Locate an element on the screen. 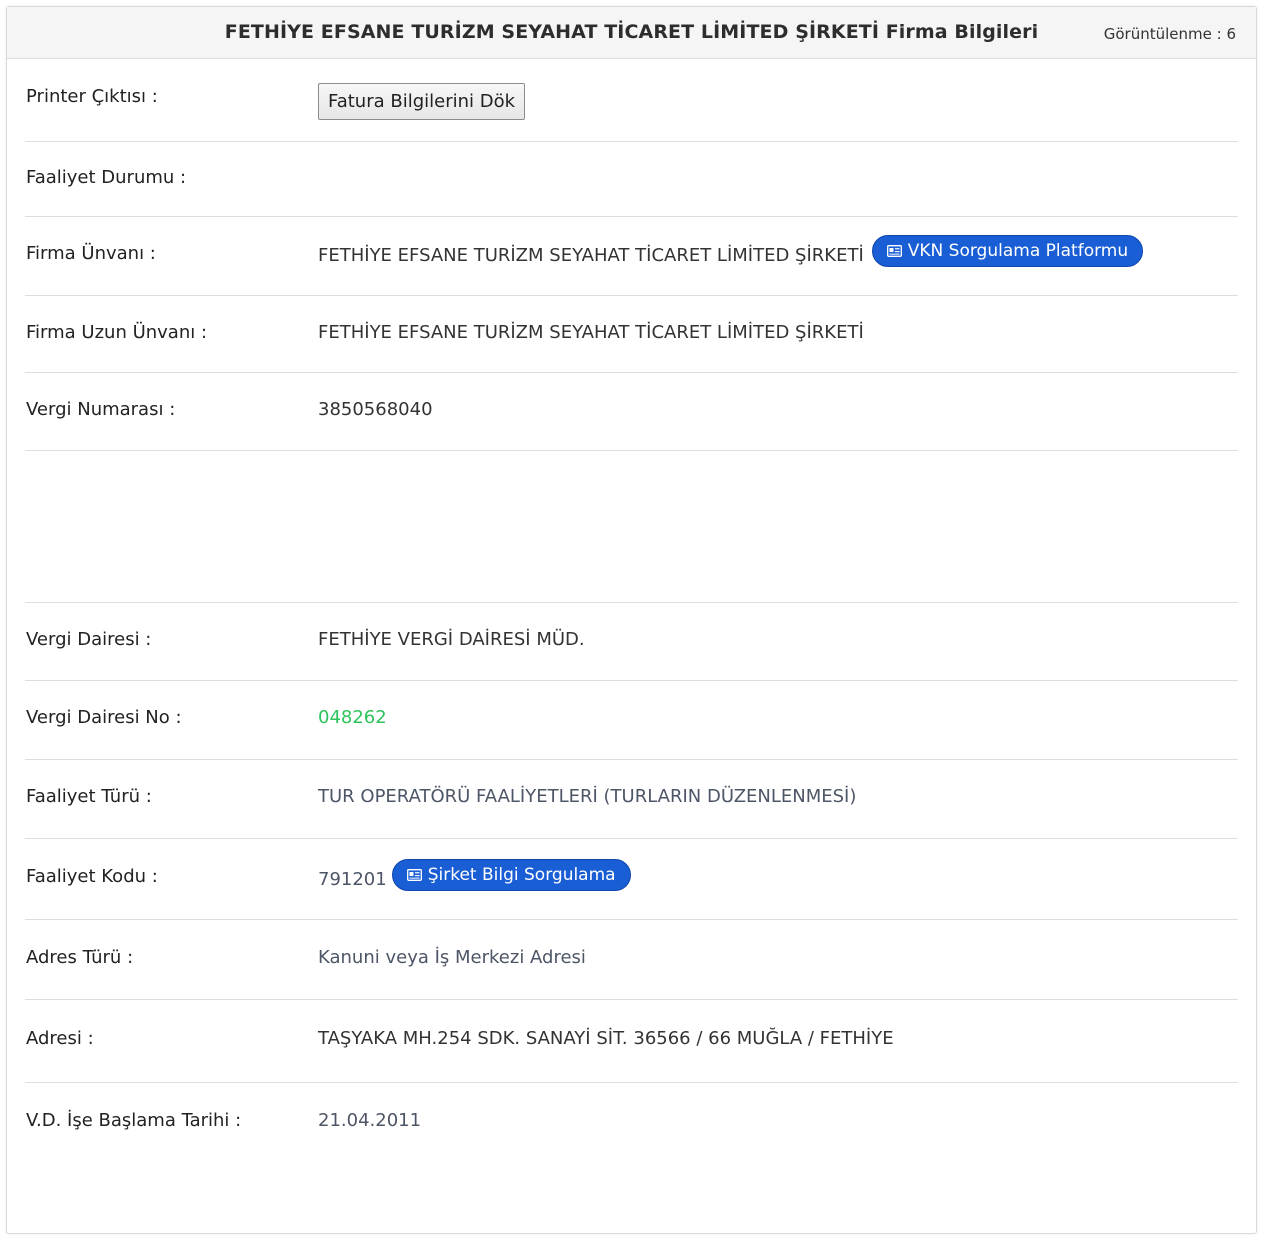 This screenshot has height=1241, width=1267. activity-type-label: Faaliyet Türü : is located at coordinates (89, 796).